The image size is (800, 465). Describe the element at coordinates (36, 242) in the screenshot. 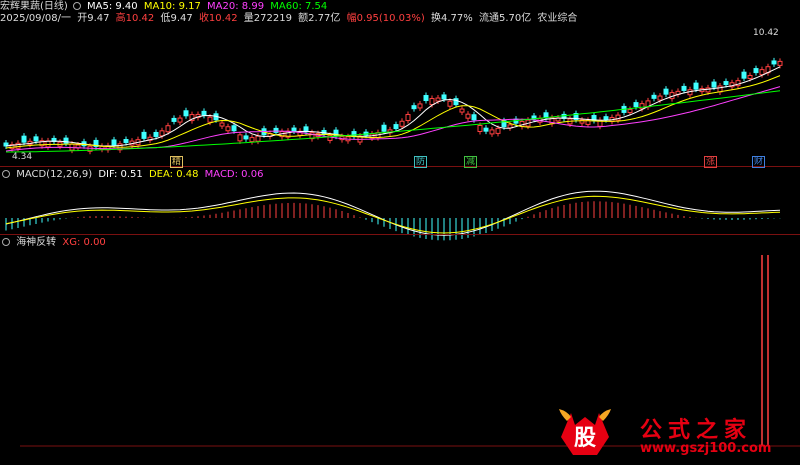

I see `indicator-name: 海神反转` at that location.